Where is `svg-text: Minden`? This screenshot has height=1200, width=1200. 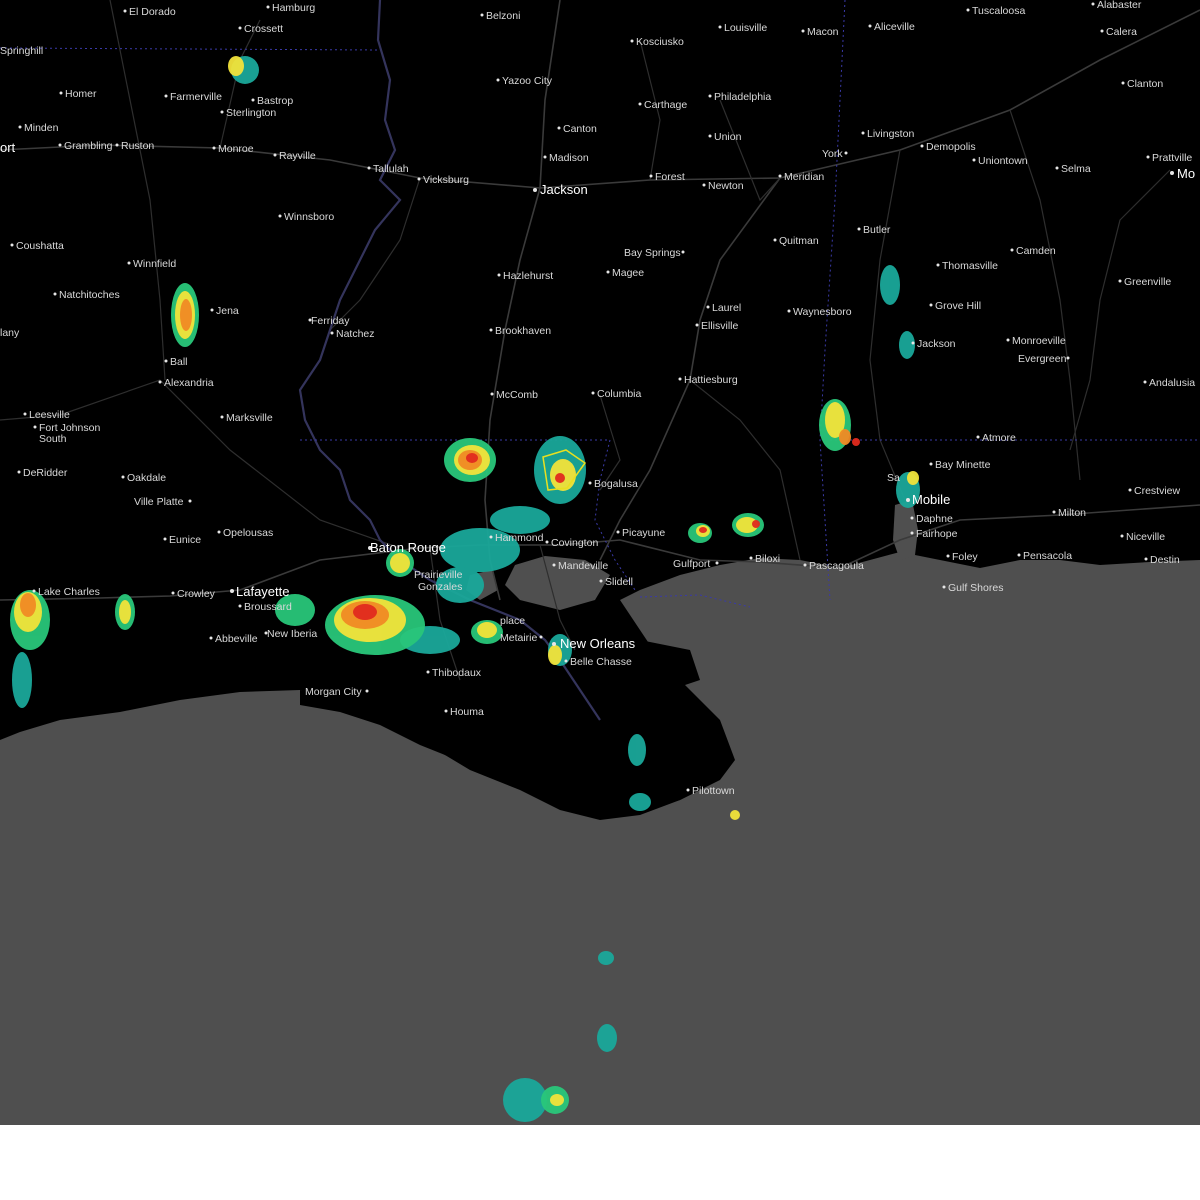 svg-text: Minden is located at coordinates (41, 128).